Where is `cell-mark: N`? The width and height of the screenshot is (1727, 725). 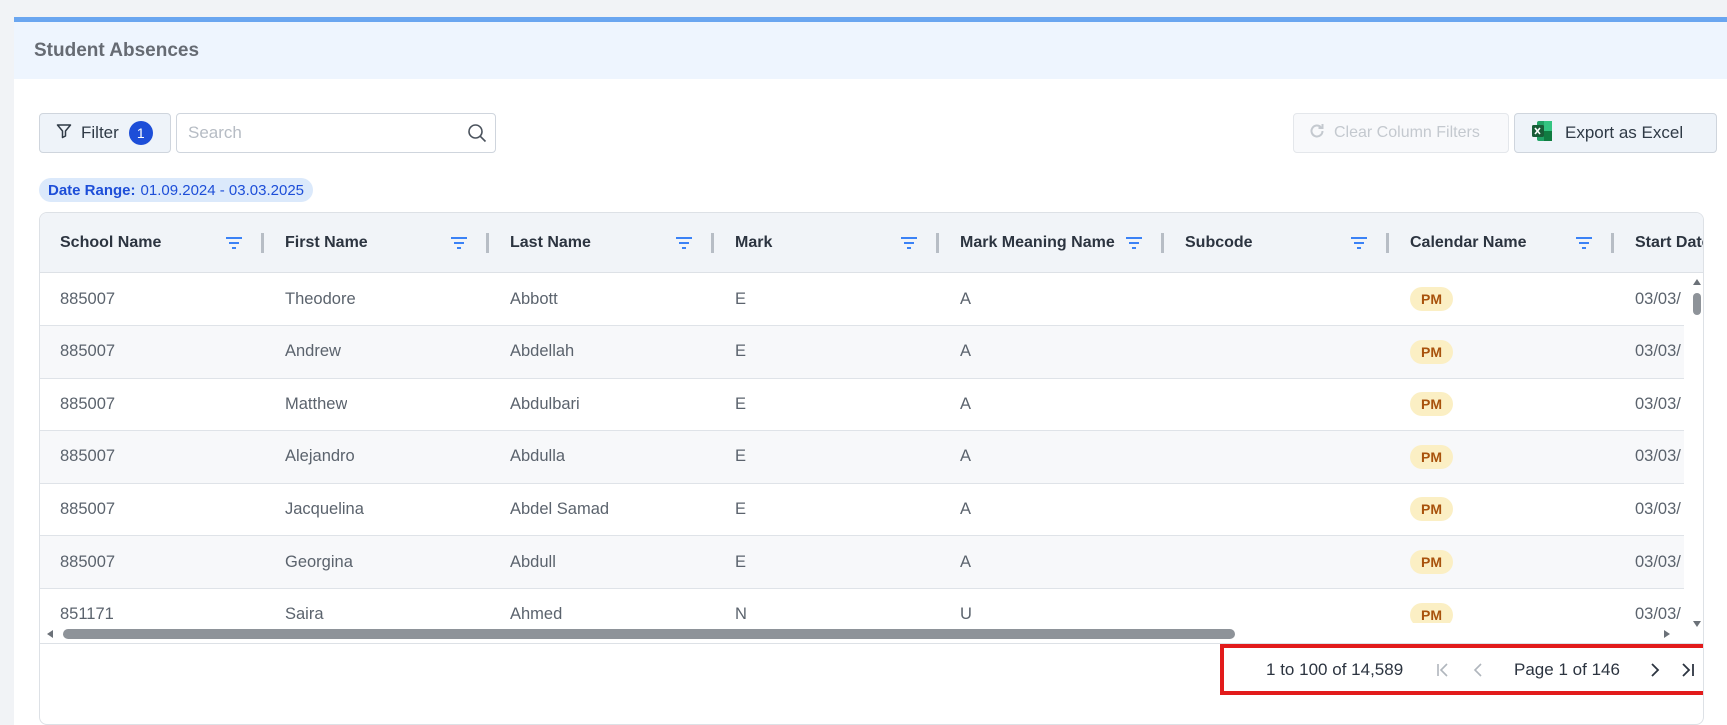
cell-mark: N is located at coordinates (741, 614).